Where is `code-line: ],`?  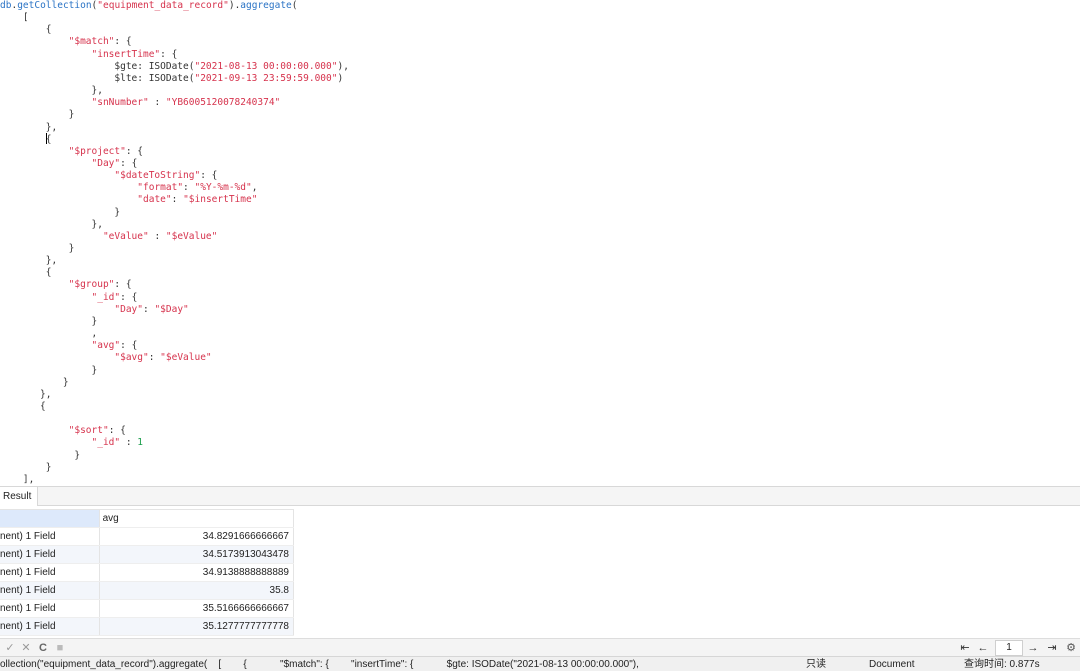 code-line: ], is located at coordinates (17, 480).